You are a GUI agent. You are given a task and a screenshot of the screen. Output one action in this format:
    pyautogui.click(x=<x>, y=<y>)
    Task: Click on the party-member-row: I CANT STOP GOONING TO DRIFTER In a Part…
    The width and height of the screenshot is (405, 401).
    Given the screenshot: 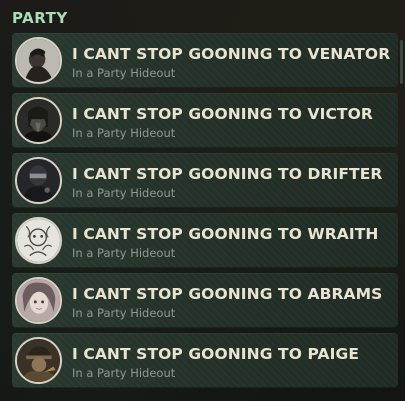 What is the action you would take?
    pyautogui.click(x=205, y=180)
    